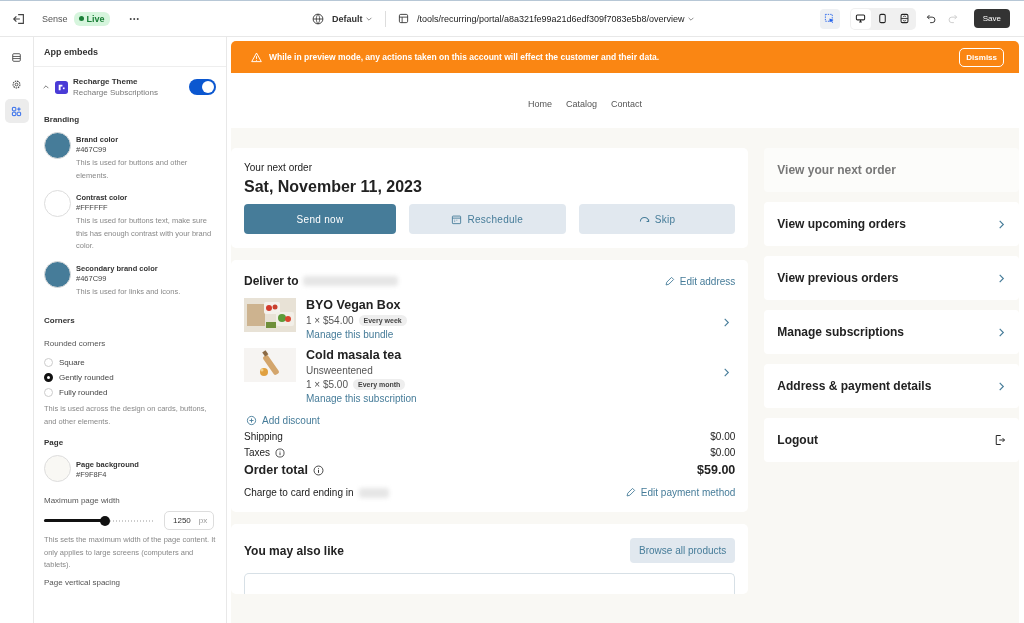  Describe the element at coordinates (539, 103) in the screenshot. I see `nav-link: Home` at that location.